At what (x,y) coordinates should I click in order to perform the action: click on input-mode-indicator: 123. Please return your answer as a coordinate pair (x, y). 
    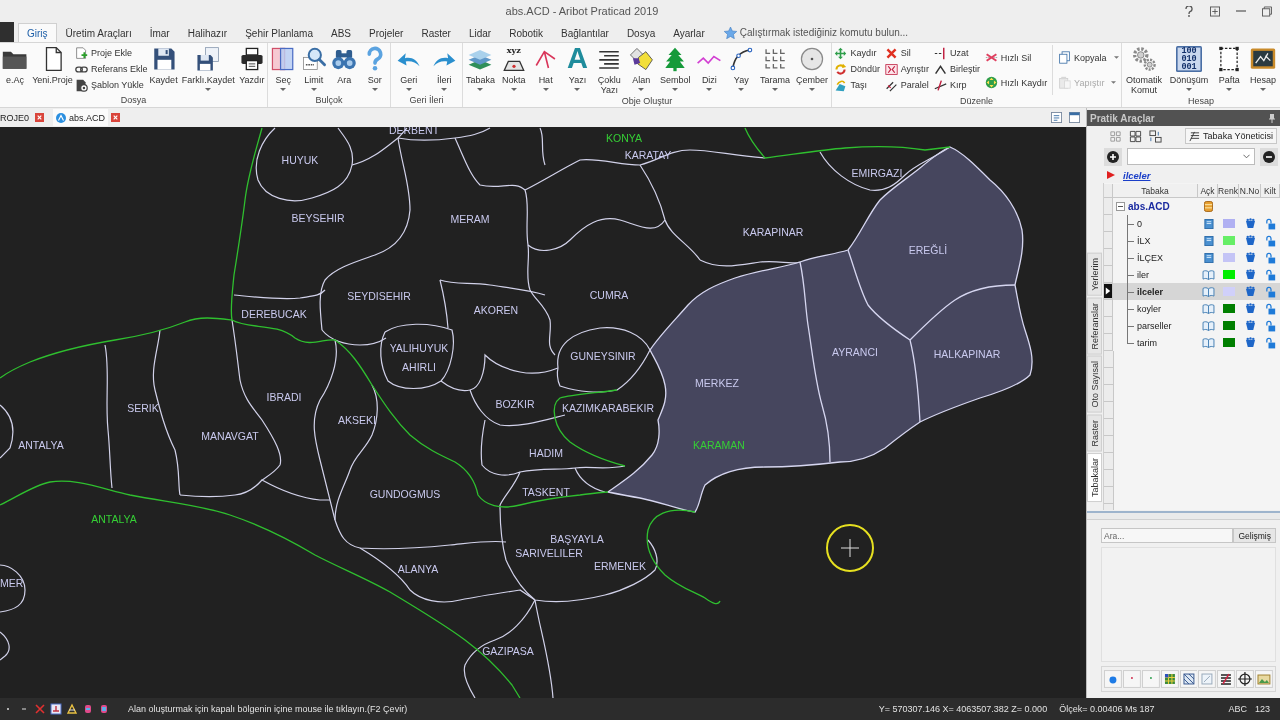
    Looking at the image, I should click on (1262, 709).